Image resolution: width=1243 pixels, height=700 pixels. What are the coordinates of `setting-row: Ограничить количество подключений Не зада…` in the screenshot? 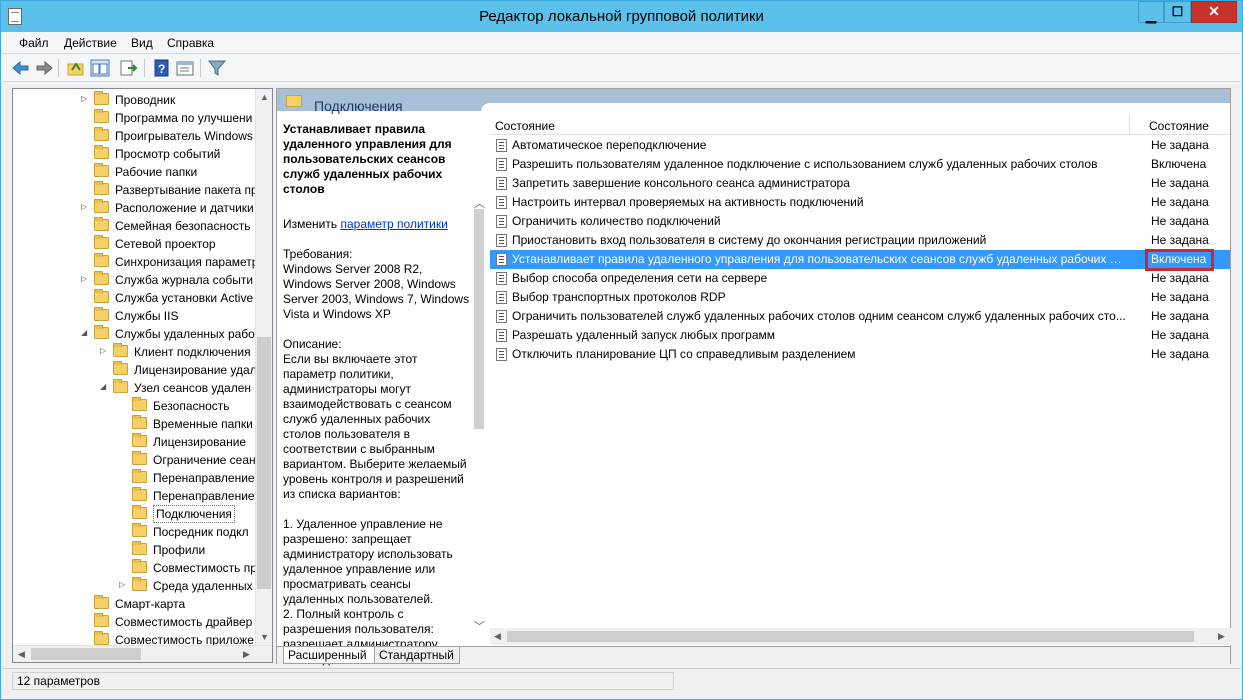 It's located at (860, 221).